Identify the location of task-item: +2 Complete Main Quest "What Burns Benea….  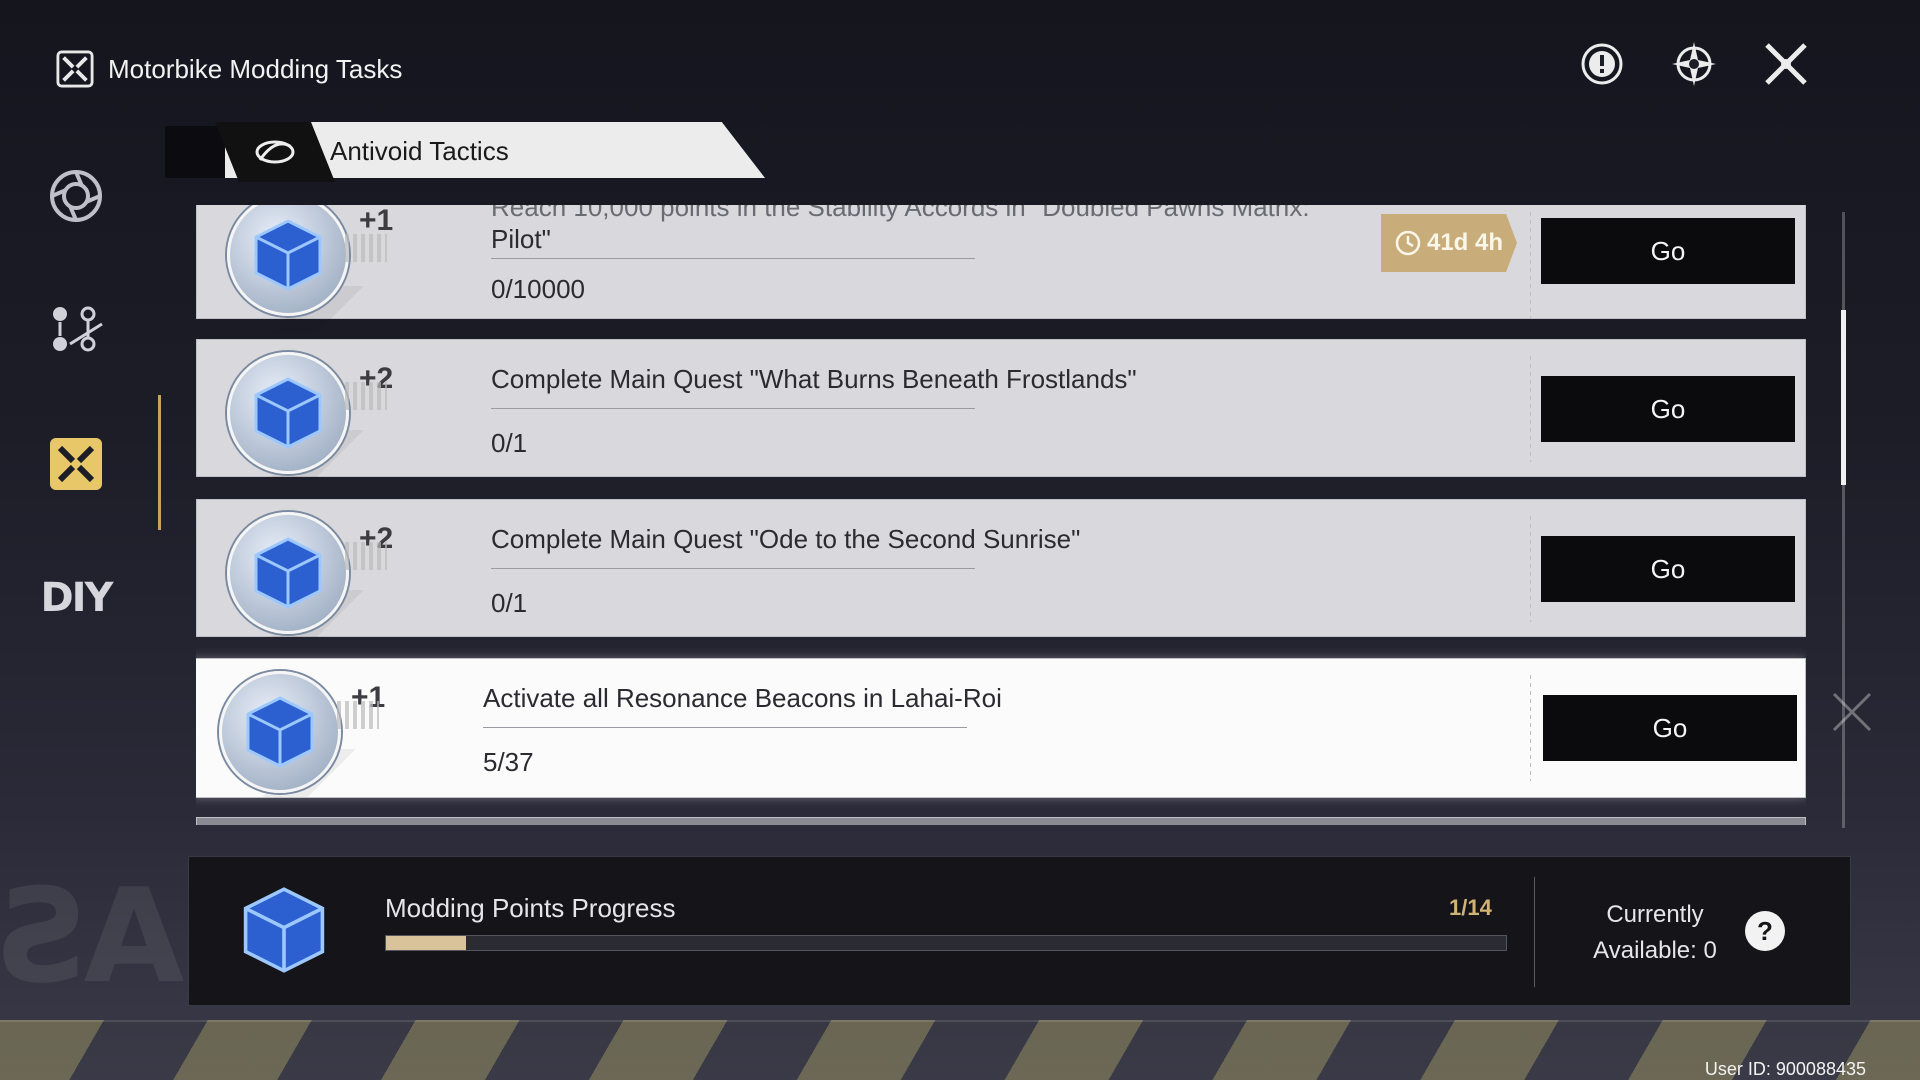
(1001, 408).